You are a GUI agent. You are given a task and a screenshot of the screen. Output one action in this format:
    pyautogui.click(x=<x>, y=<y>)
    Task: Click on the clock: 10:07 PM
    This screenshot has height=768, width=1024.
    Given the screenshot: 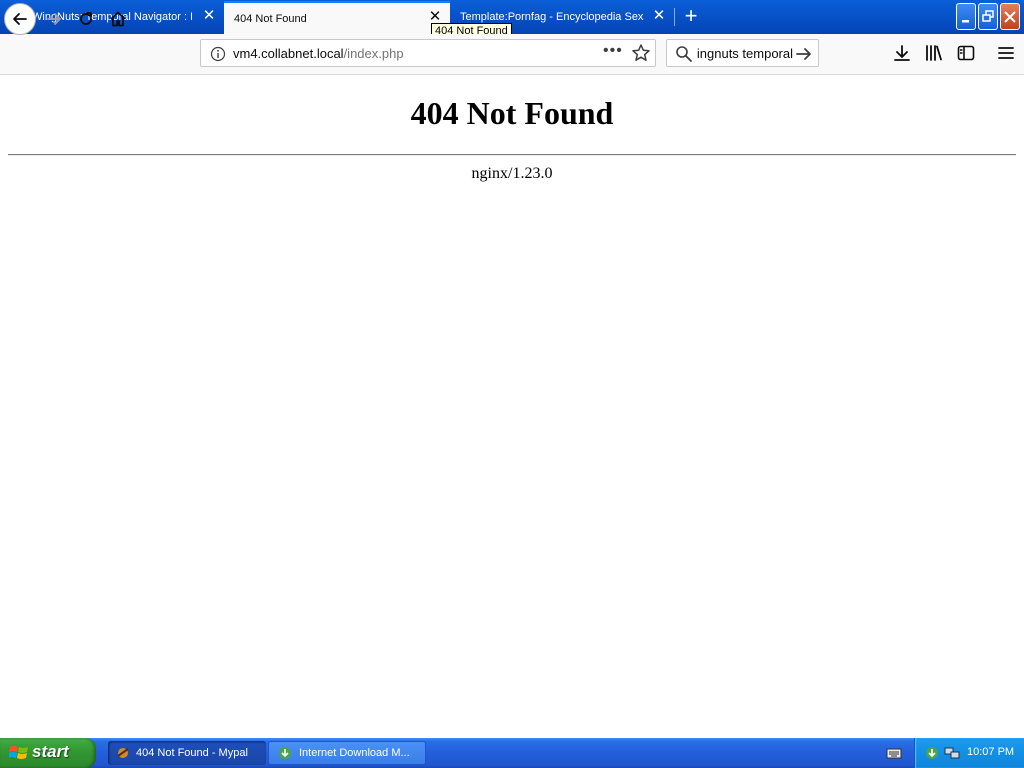 What is the action you would take?
    pyautogui.click(x=990, y=752)
    